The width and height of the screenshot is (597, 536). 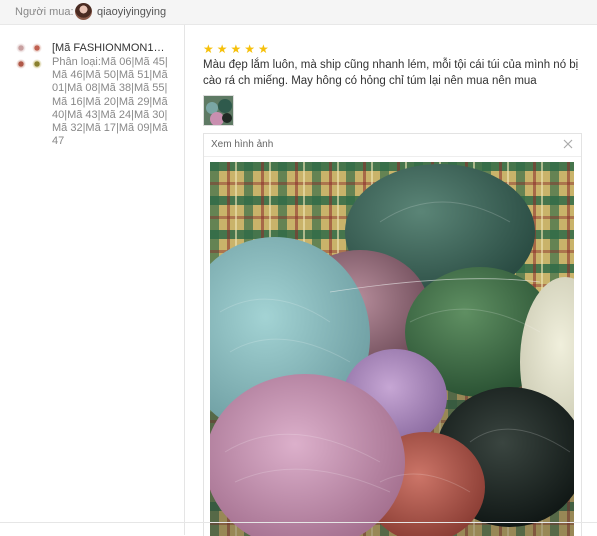 What do you see at coordinates (298, 12) in the screenshot?
I see `buyer-bar: Người mua: qiaoyiyingying` at bounding box center [298, 12].